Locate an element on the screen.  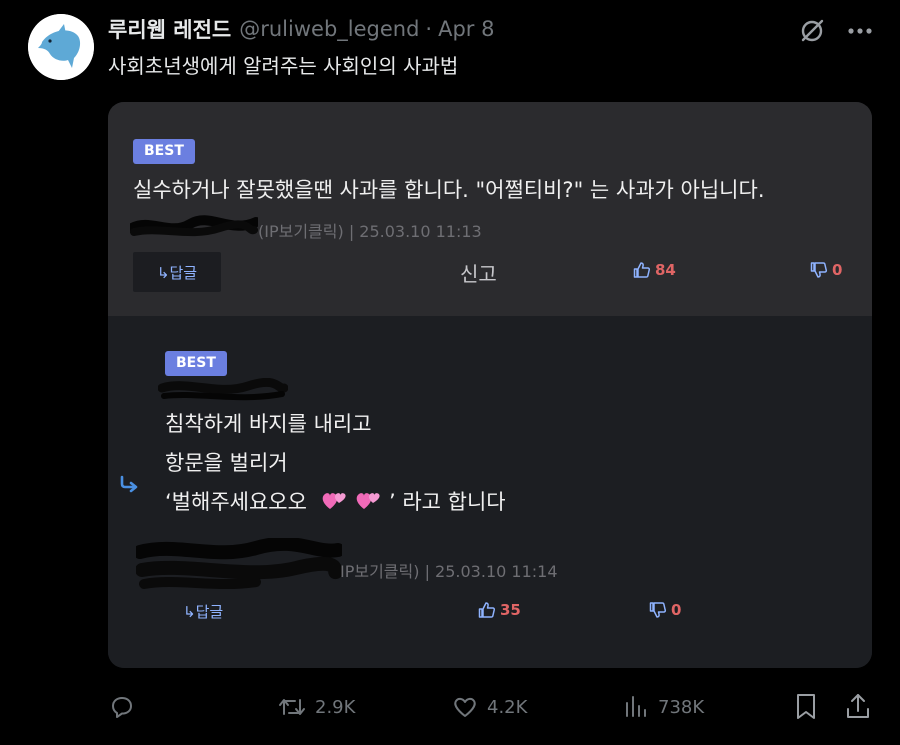
grok-icon is located at coordinates (812, 30).